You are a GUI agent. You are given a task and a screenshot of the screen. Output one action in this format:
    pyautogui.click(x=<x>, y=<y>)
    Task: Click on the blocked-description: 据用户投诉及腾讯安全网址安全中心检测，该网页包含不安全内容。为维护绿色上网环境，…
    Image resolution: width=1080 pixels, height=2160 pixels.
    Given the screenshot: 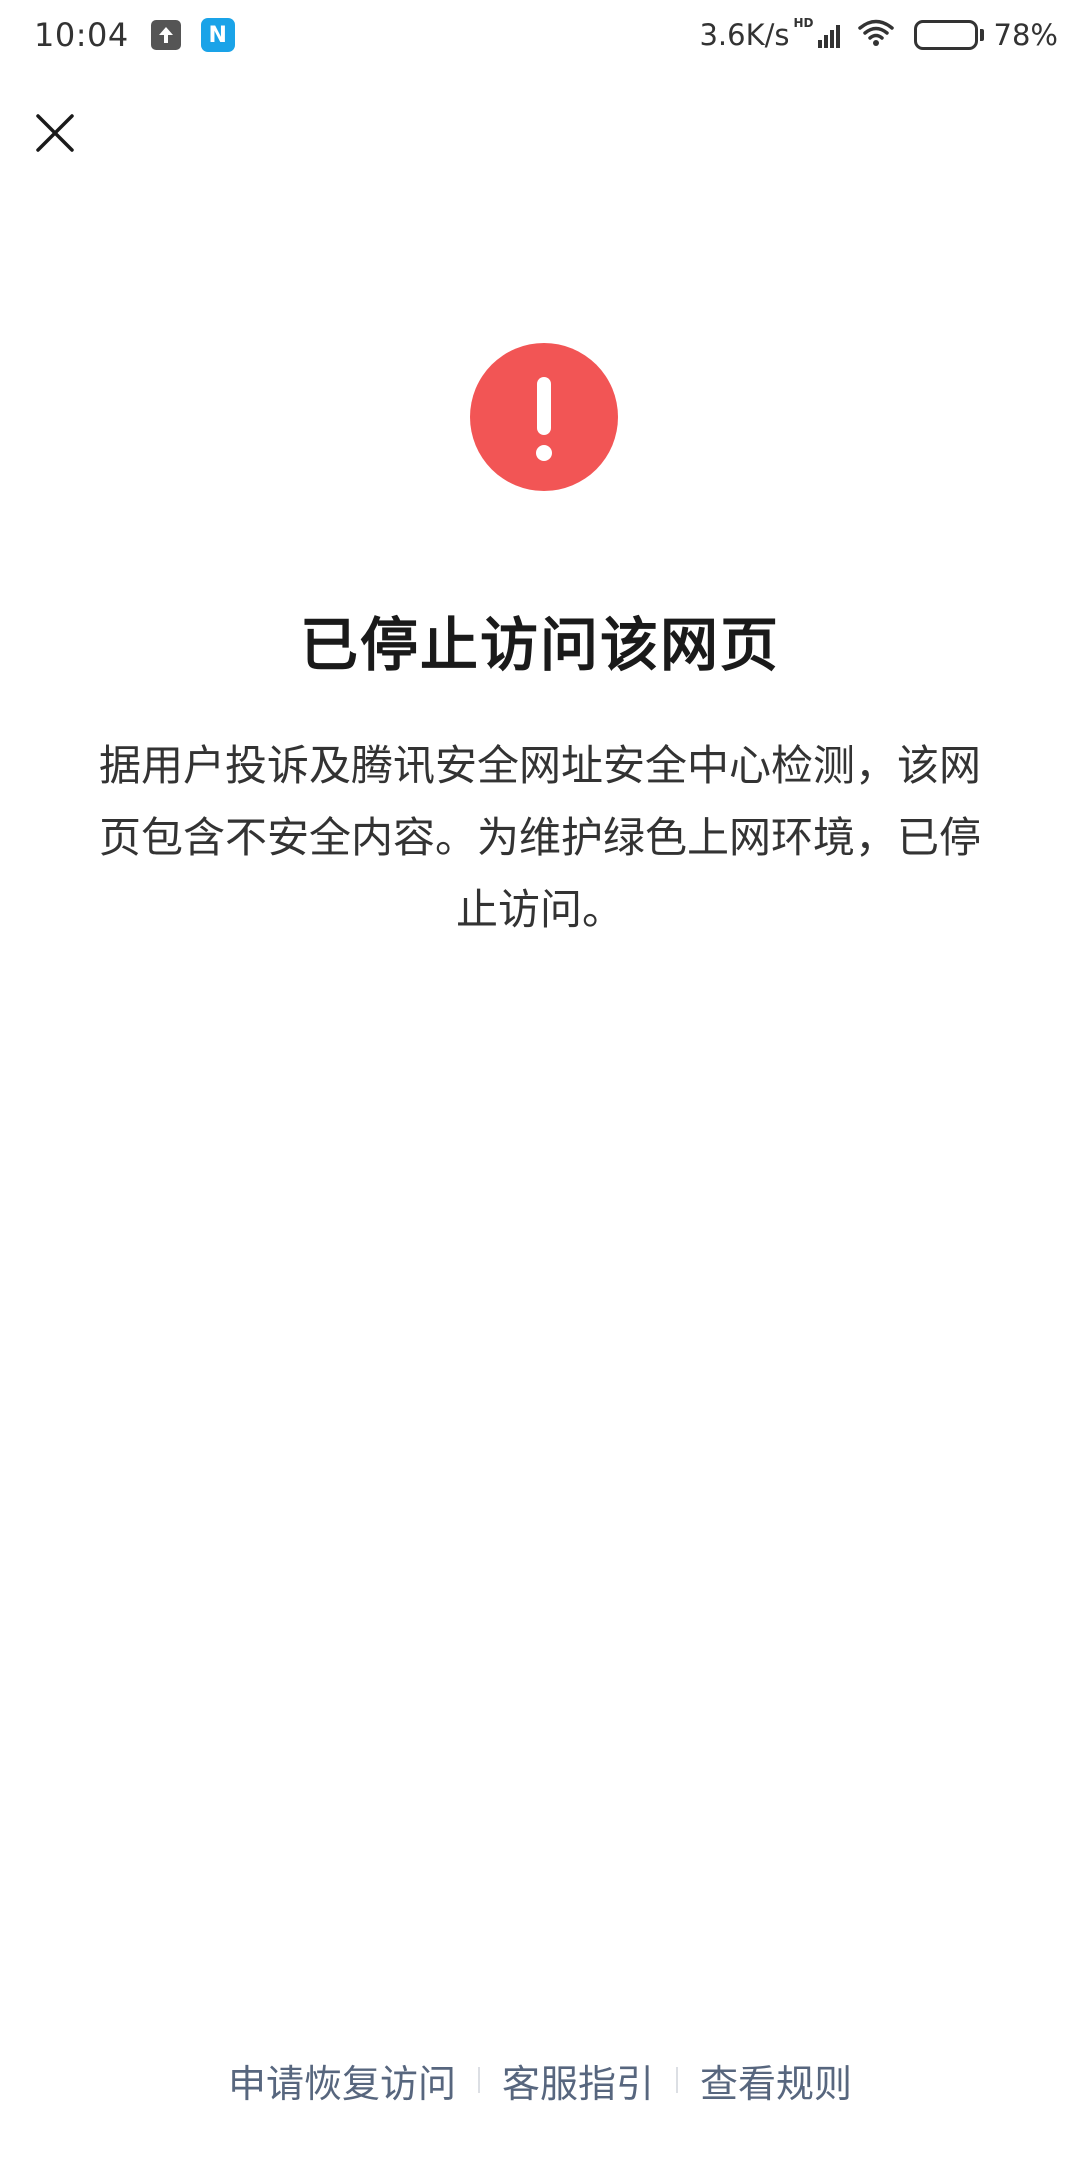 What is the action you would take?
    pyautogui.click(x=539, y=837)
    